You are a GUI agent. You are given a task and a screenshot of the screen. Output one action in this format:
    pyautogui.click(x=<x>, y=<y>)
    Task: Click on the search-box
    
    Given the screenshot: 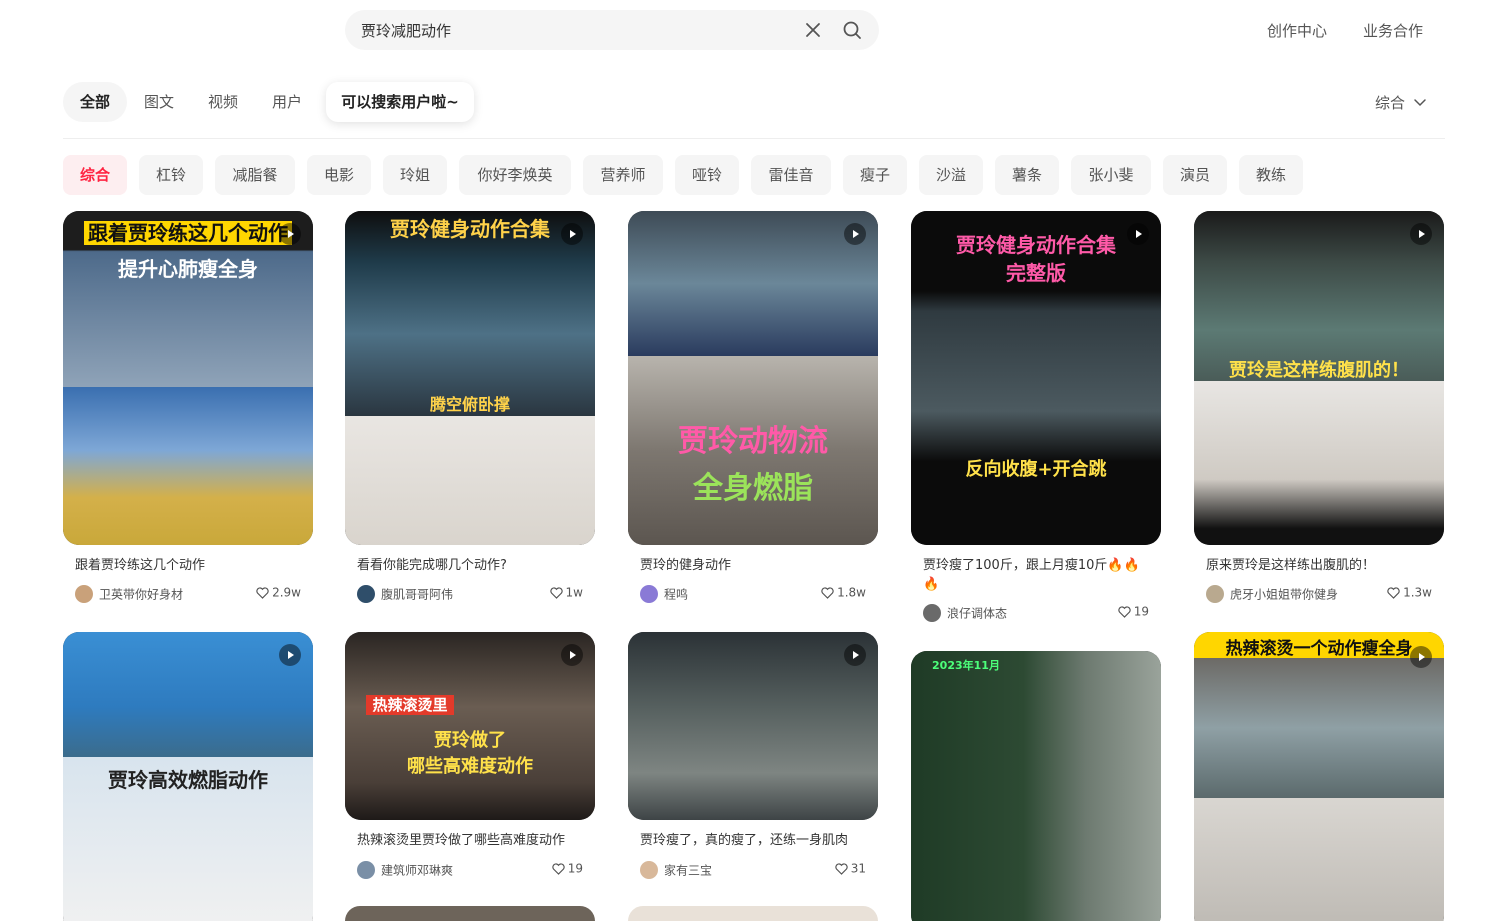 What is the action you would take?
    pyautogui.click(x=612, y=30)
    